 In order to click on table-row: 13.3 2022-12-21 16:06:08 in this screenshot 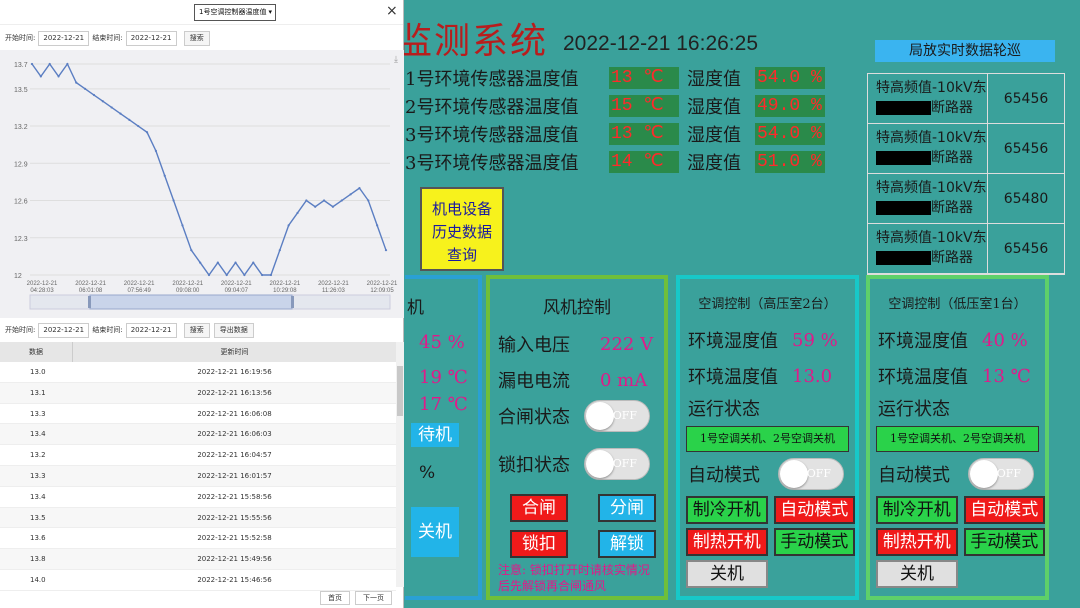, I will do `click(198, 414)`.